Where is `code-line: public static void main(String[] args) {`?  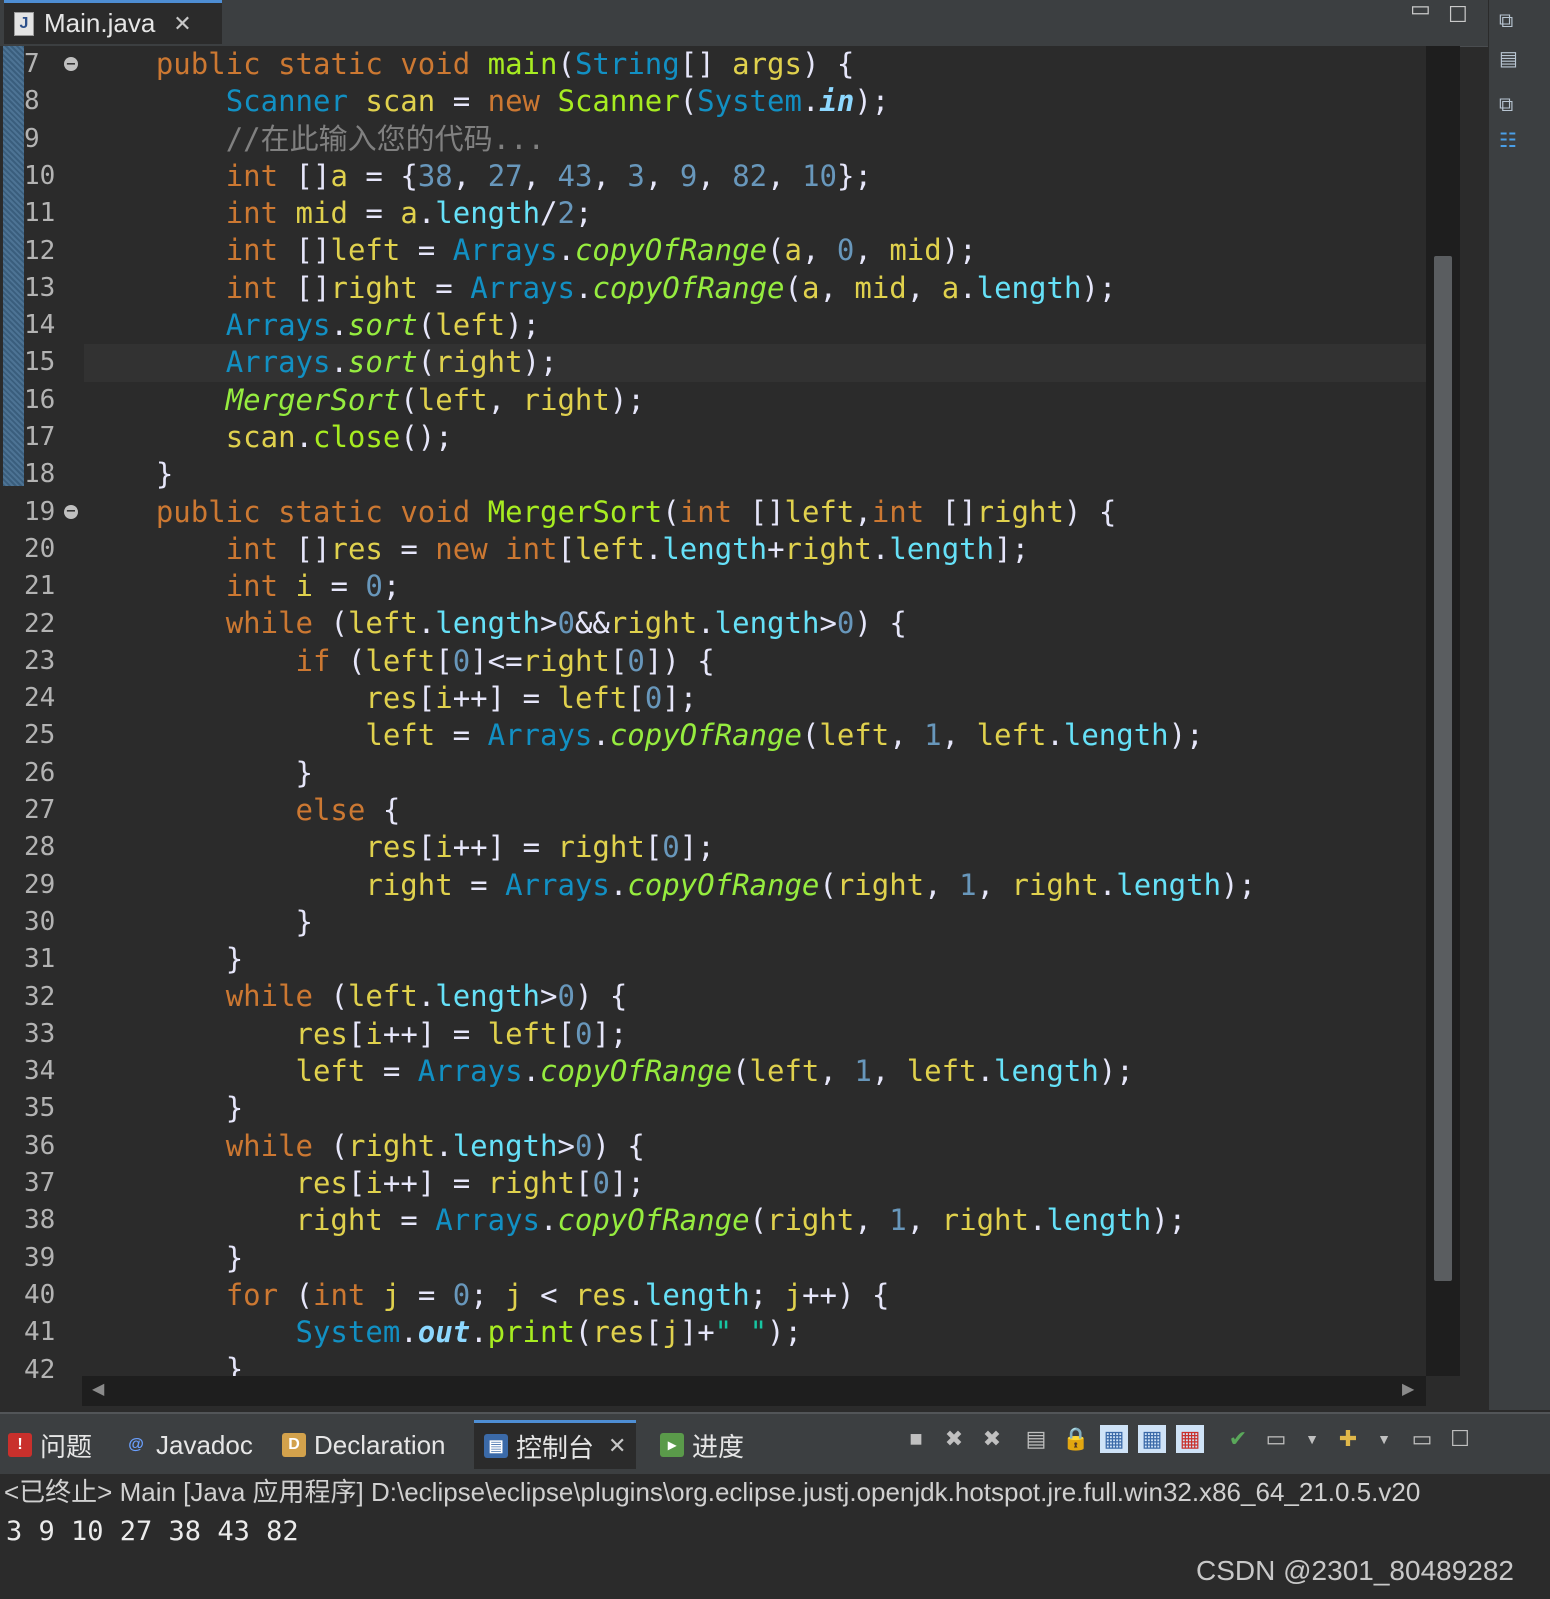
code-line: public static void main(String[] args) { is located at coordinates (756, 64).